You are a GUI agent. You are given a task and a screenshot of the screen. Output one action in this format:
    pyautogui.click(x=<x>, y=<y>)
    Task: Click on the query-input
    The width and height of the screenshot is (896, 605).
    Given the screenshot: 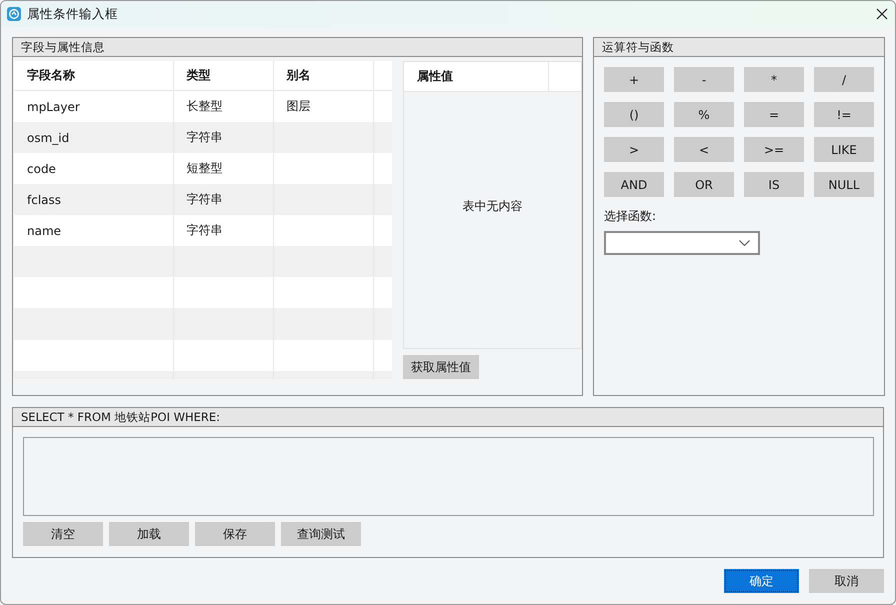 What is the action you would take?
    pyautogui.click(x=448, y=476)
    